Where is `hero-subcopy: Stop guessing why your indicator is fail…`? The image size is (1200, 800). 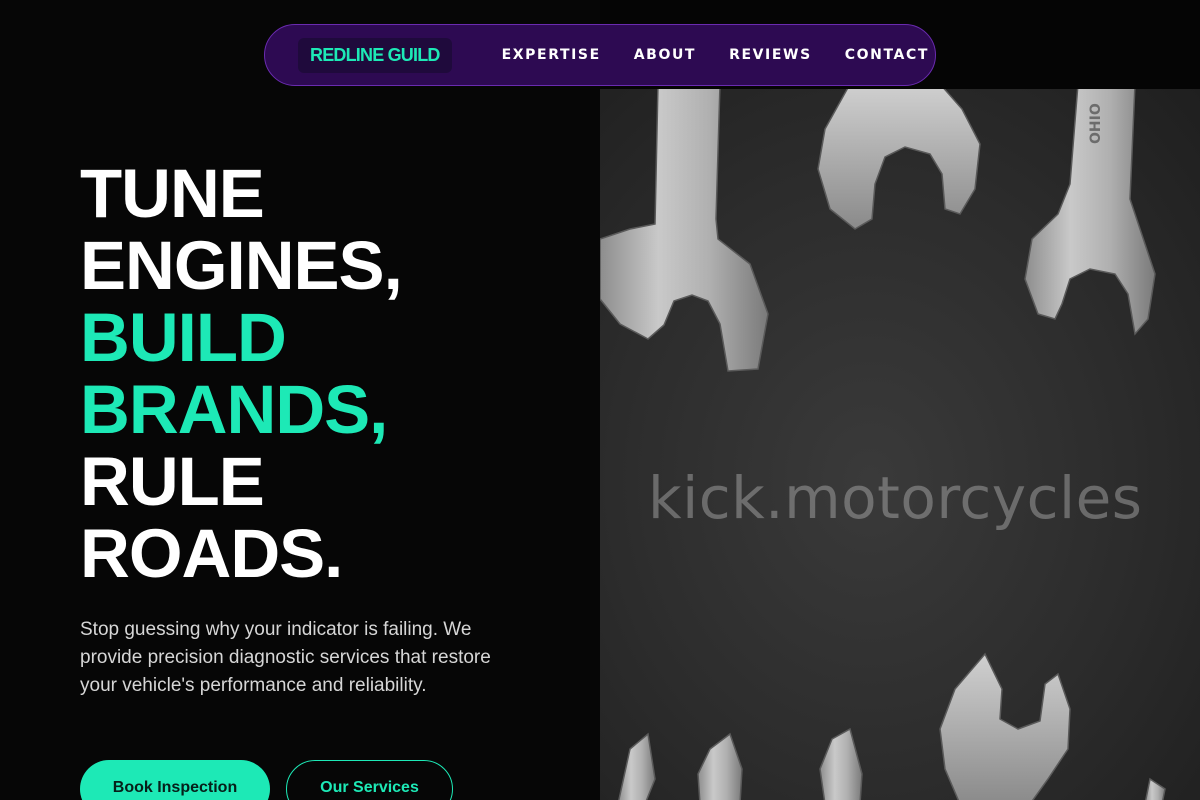 hero-subcopy: Stop guessing why your indicator is fail… is located at coordinates (285, 657).